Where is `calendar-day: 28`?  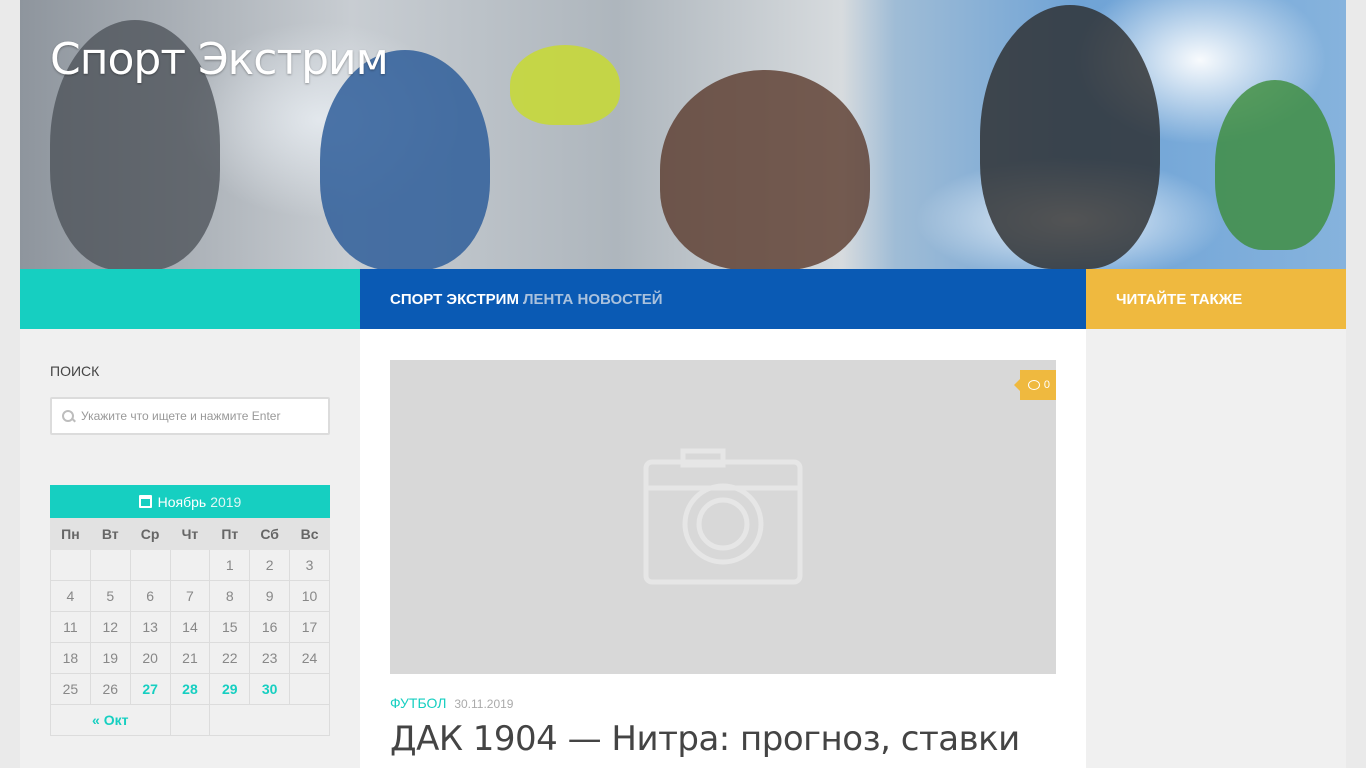 calendar-day: 28 is located at coordinates (190, 689).